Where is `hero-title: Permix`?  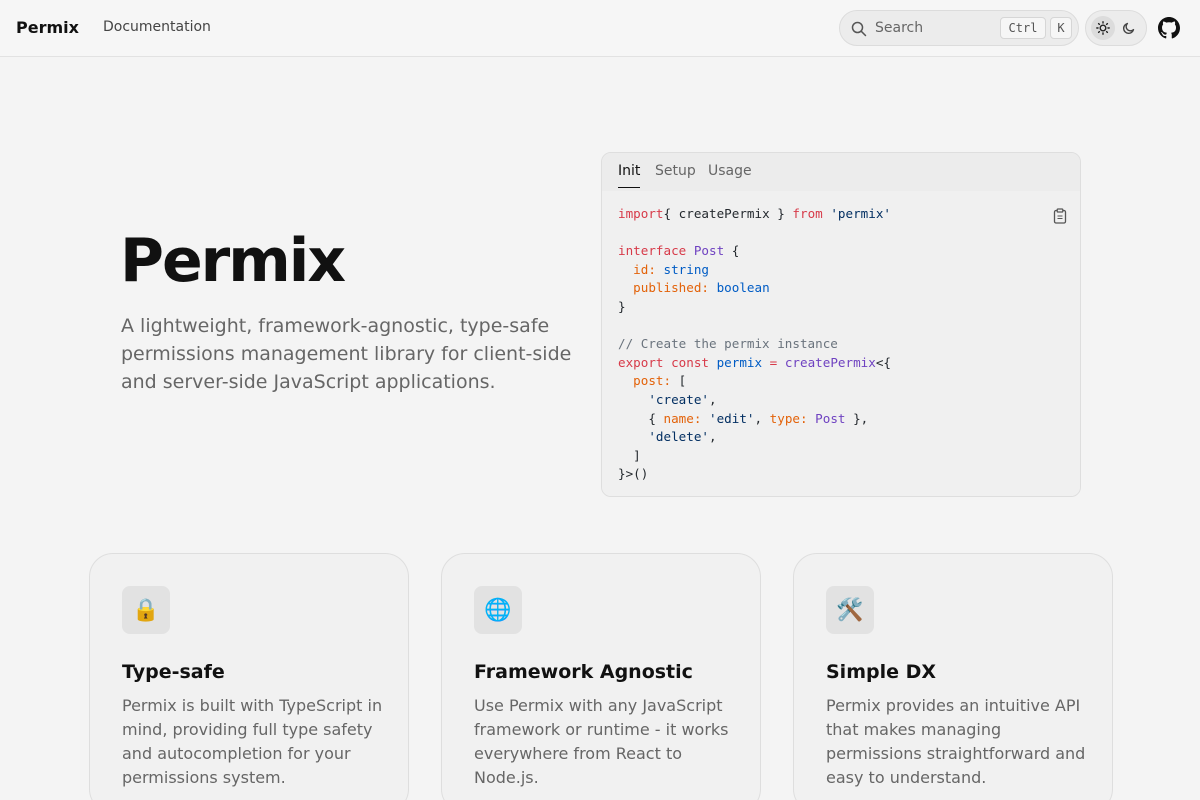
hero-title: Permix is located at coordinates (233, 261).